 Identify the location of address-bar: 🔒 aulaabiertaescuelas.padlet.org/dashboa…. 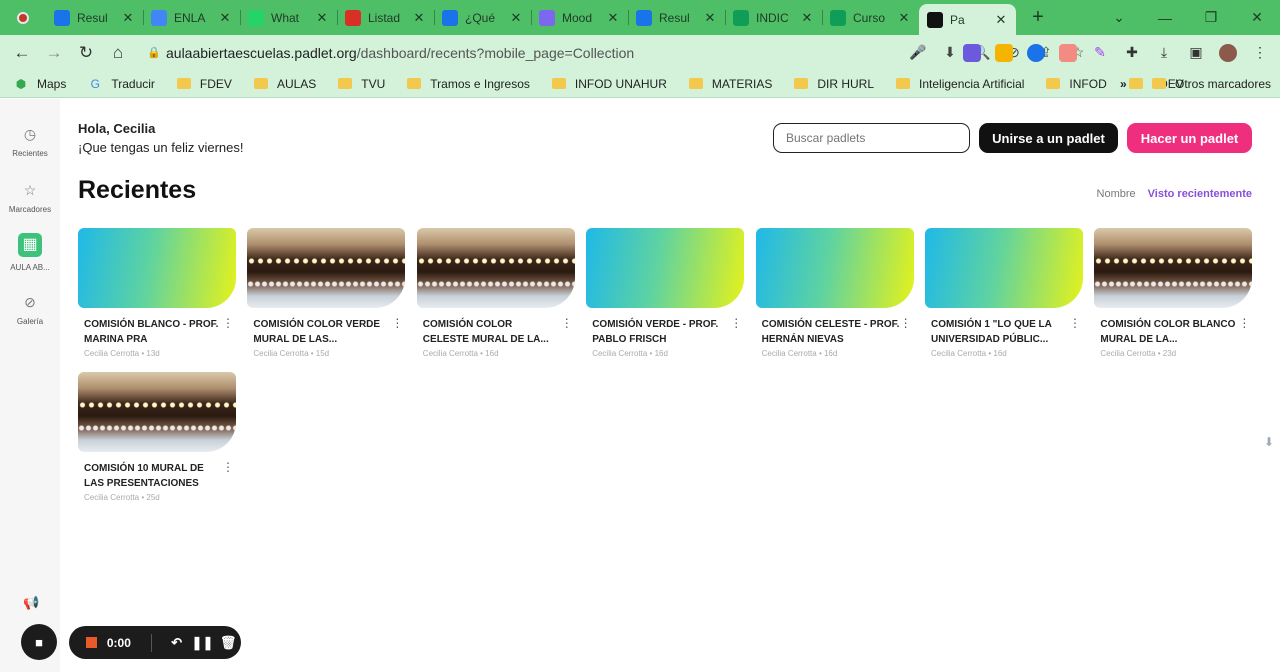
(613, 52).